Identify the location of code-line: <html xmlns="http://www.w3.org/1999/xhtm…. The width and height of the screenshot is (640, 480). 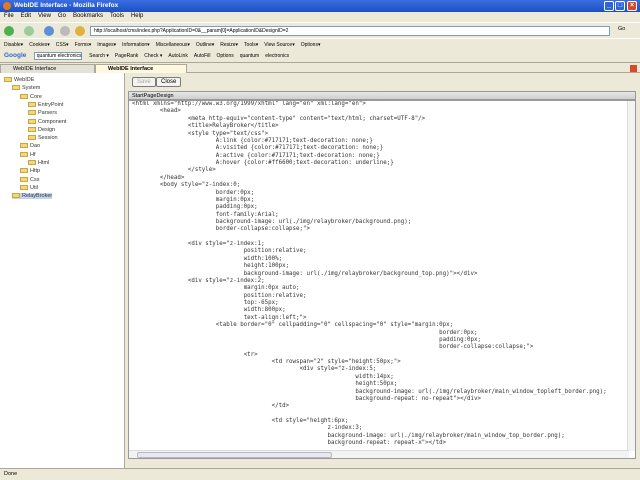
(249, 104).